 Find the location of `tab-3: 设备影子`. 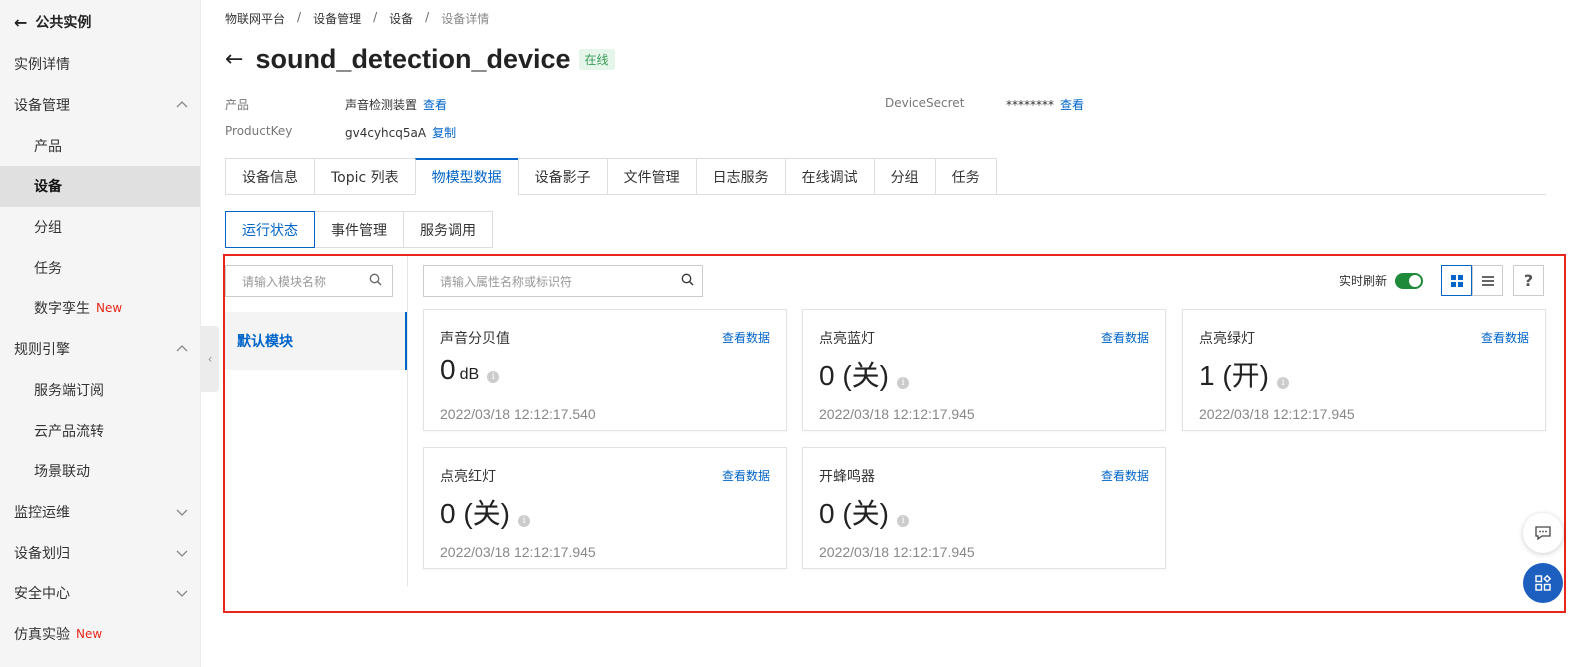

tab-3: 设备影子 is located at coordinates (562, 176).